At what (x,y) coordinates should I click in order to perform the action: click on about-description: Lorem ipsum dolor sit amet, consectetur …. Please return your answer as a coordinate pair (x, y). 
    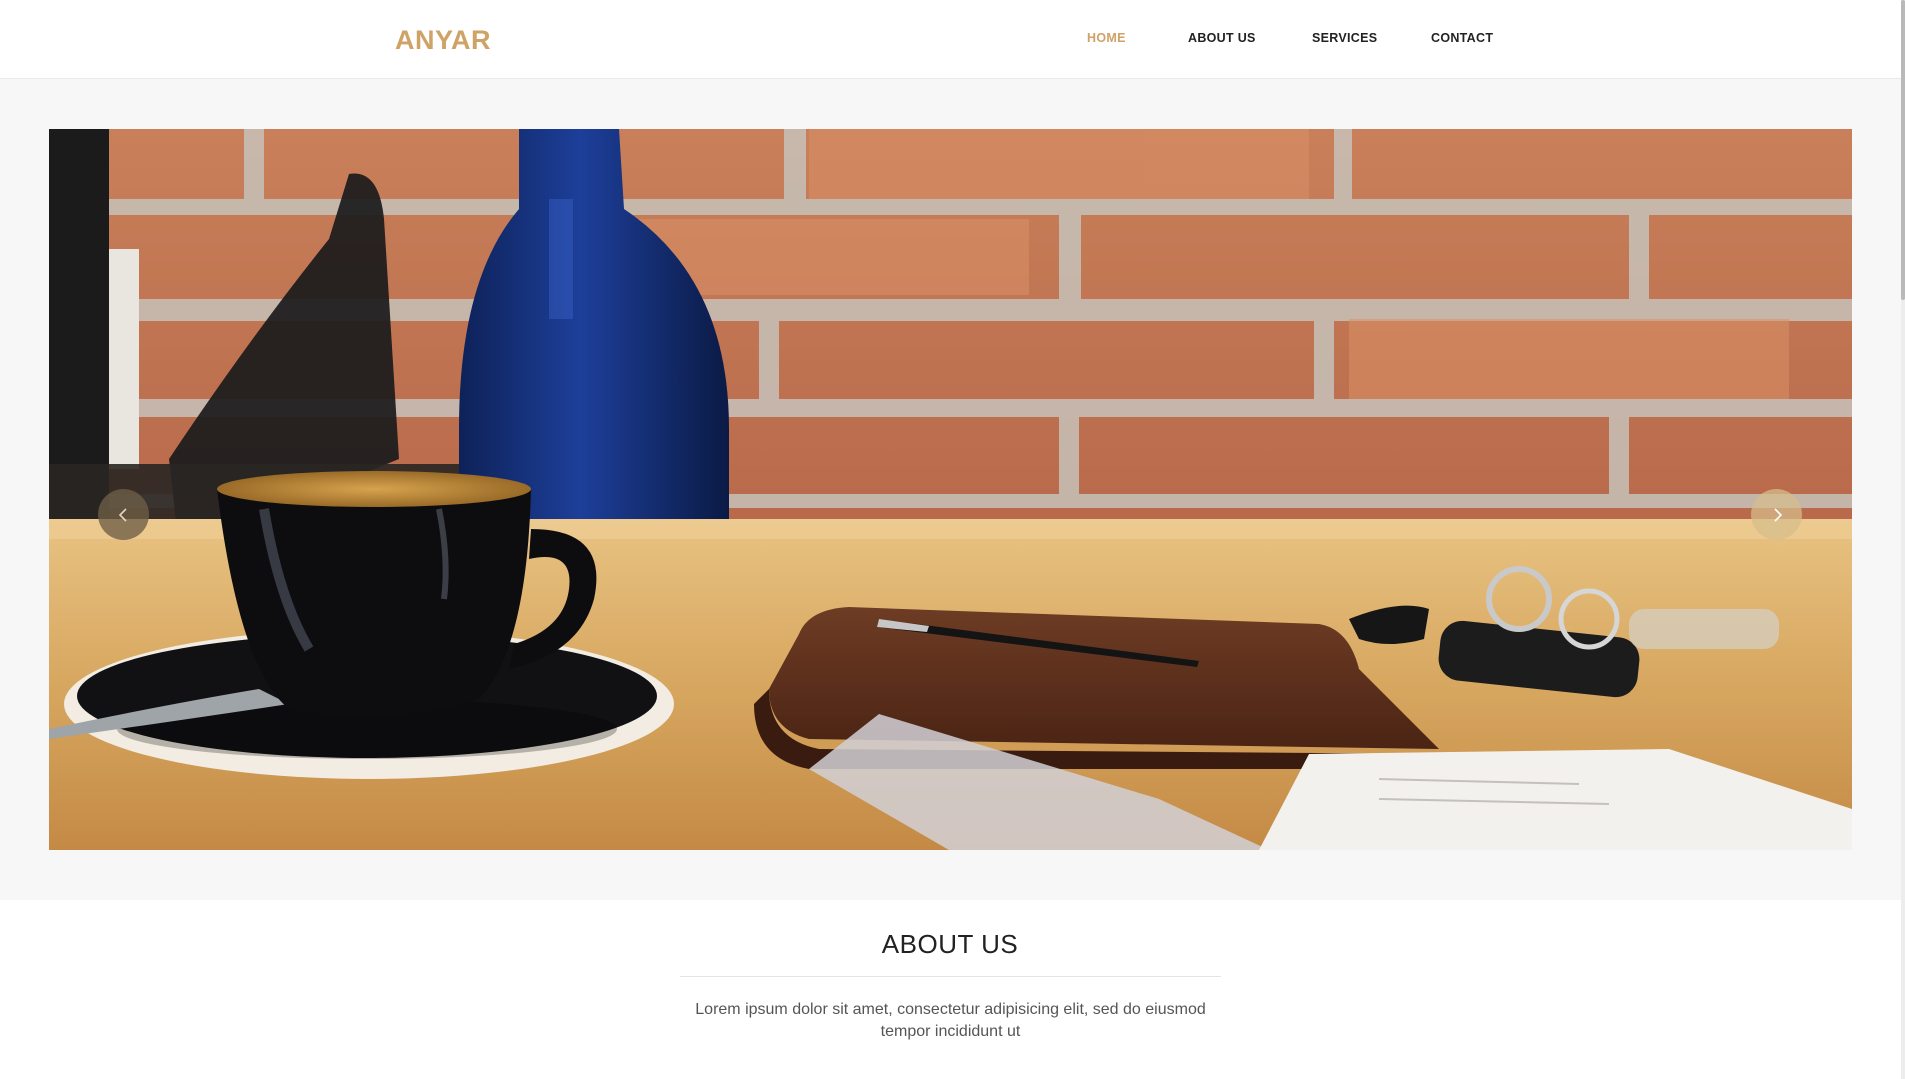
    Looking at the image, I should click on (950, 1020).